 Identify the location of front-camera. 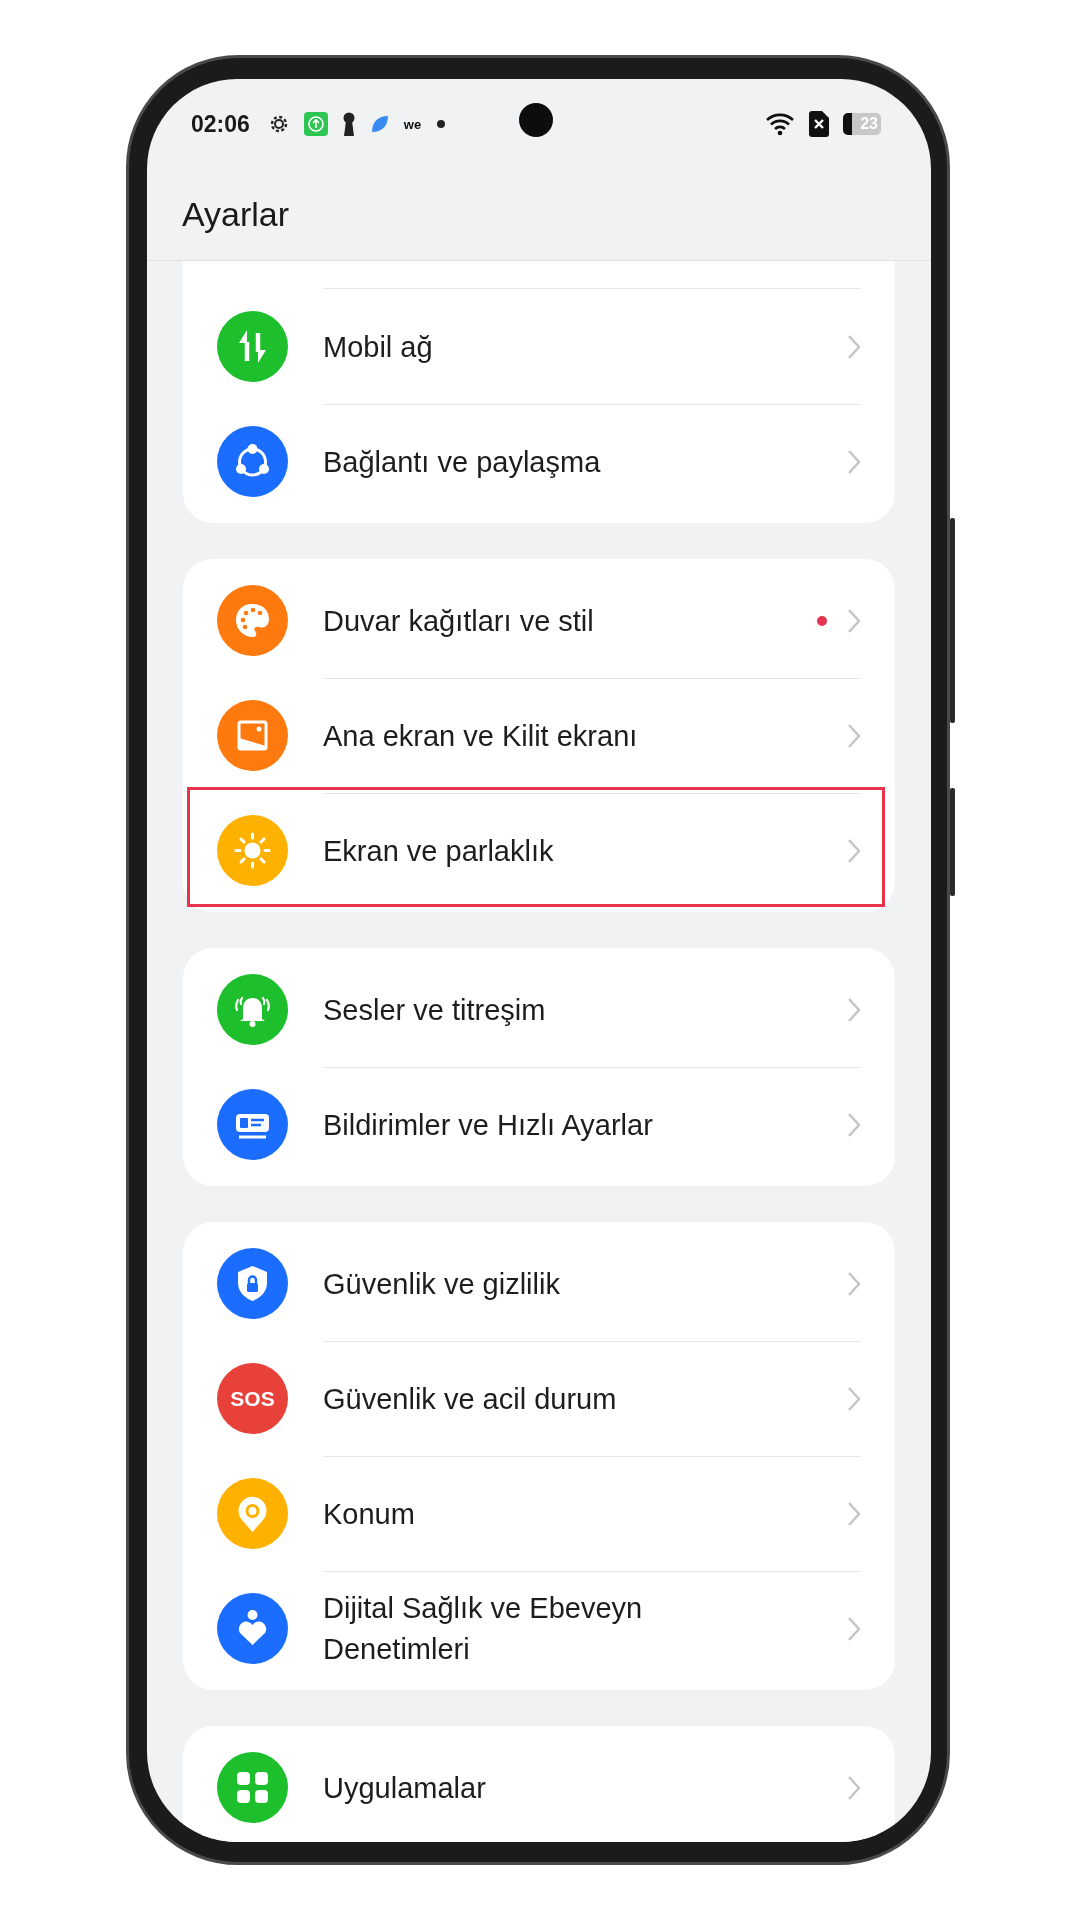
(536, 120).